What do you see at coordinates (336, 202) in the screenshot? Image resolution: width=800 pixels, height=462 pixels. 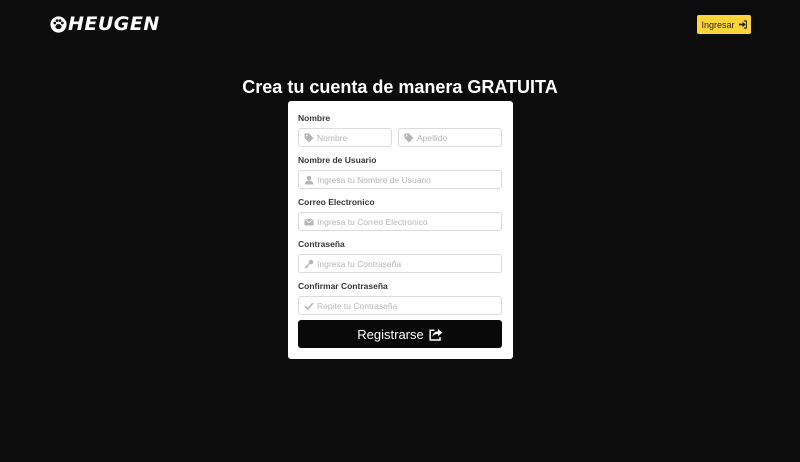 I see `email-label: Correo Electronico` at bounding box center [336, 202].